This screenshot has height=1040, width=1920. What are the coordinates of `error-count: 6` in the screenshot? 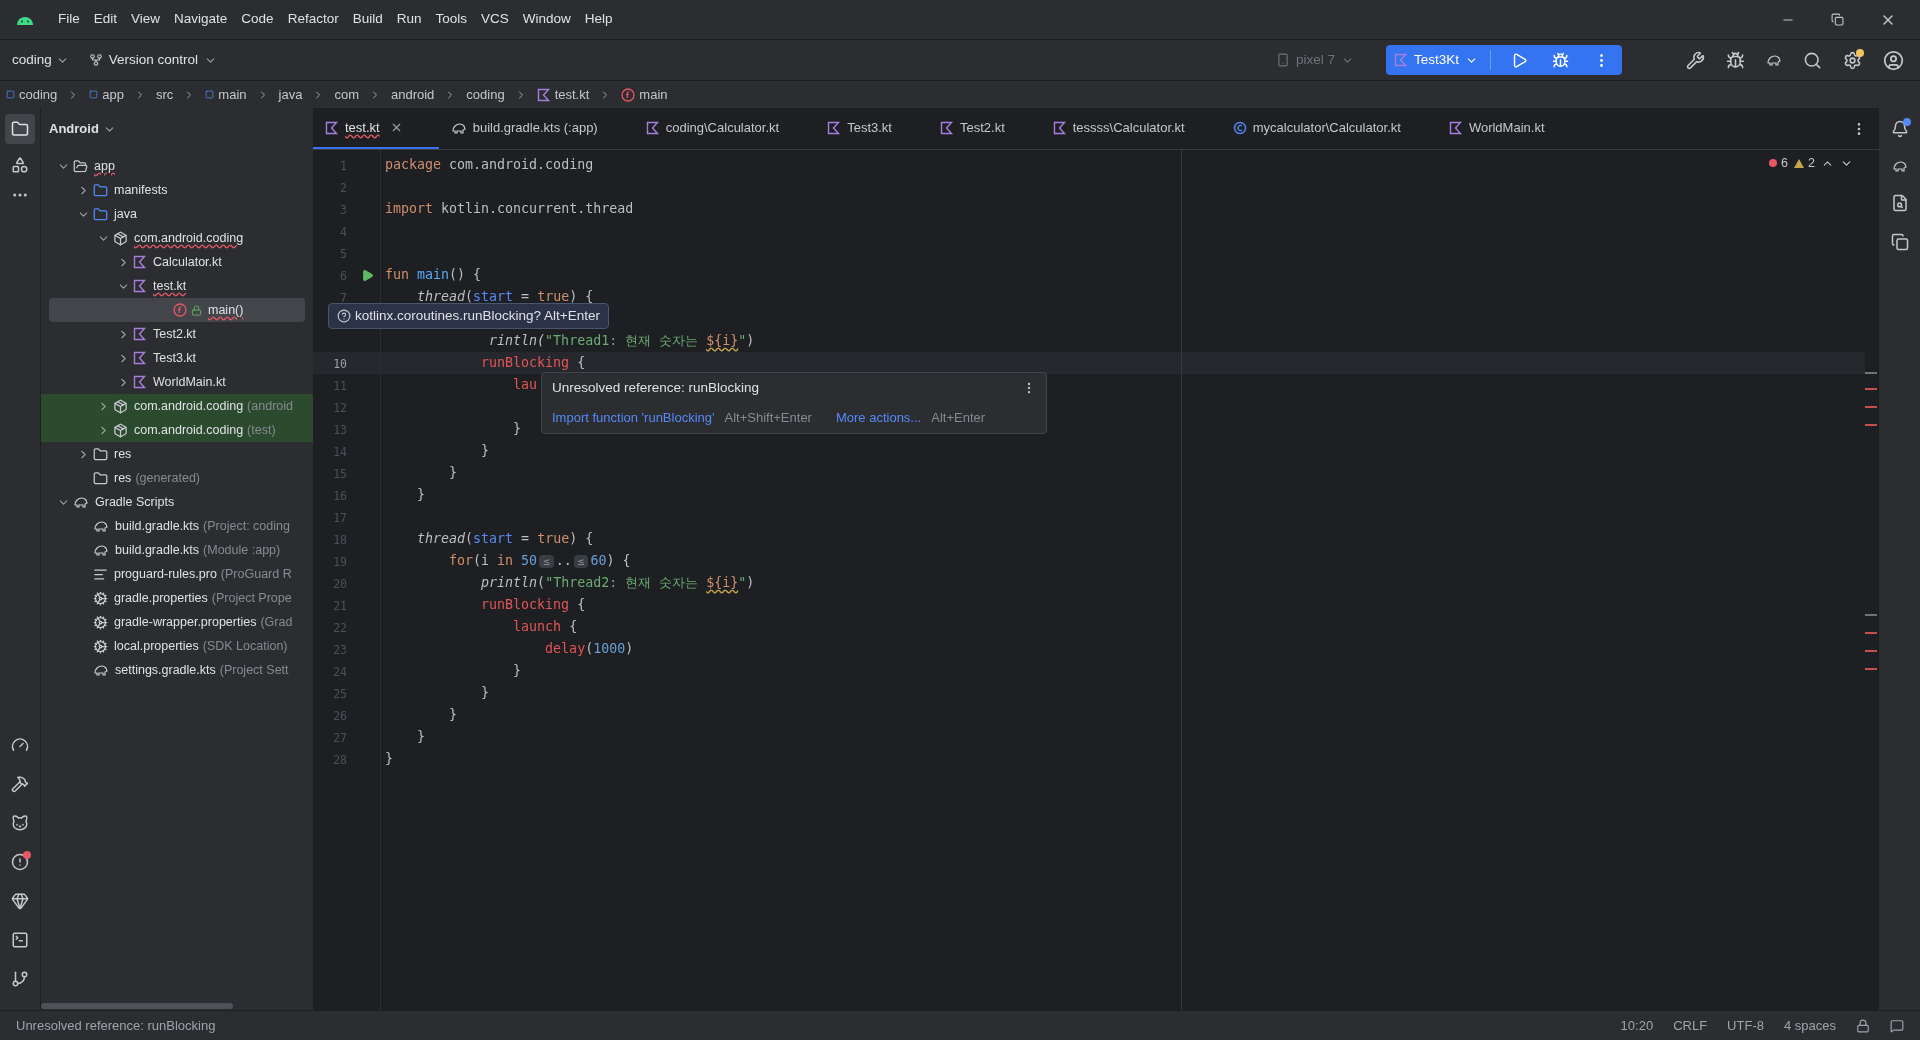 It's located at (1779, 163).